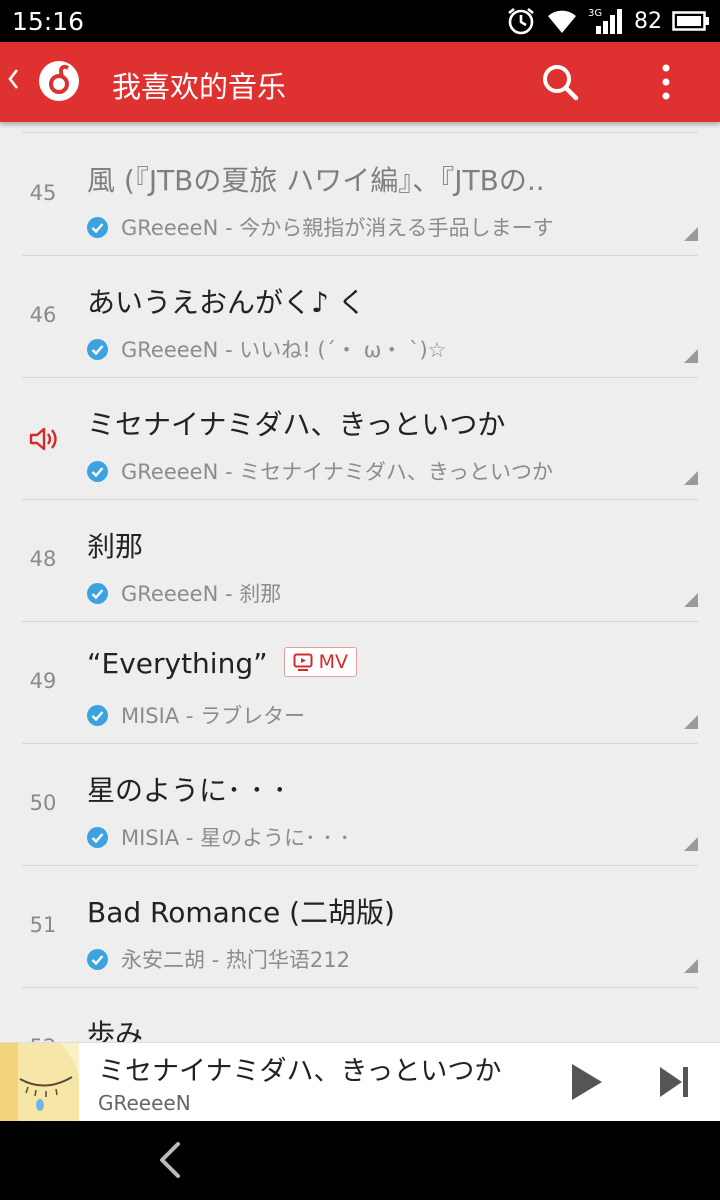 The height and width of the screenshot is (1200, 720). I want to click on song-row: 49 “Everything” MV MISIA - ラブレター, so click(360, 682).